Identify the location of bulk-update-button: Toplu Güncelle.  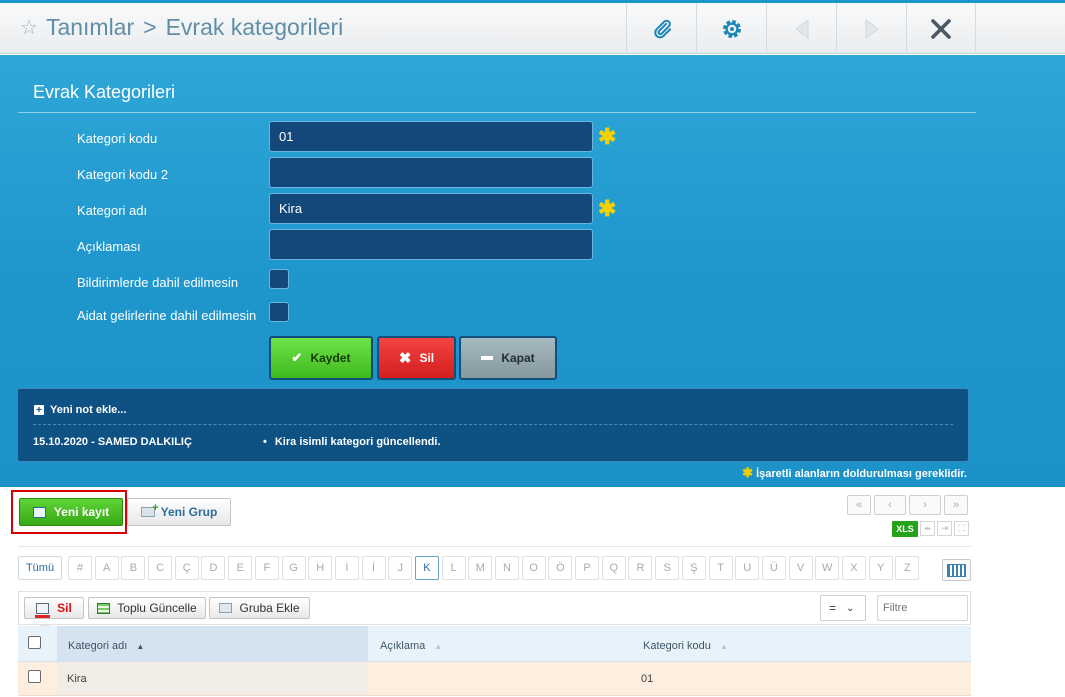
(147, 608).